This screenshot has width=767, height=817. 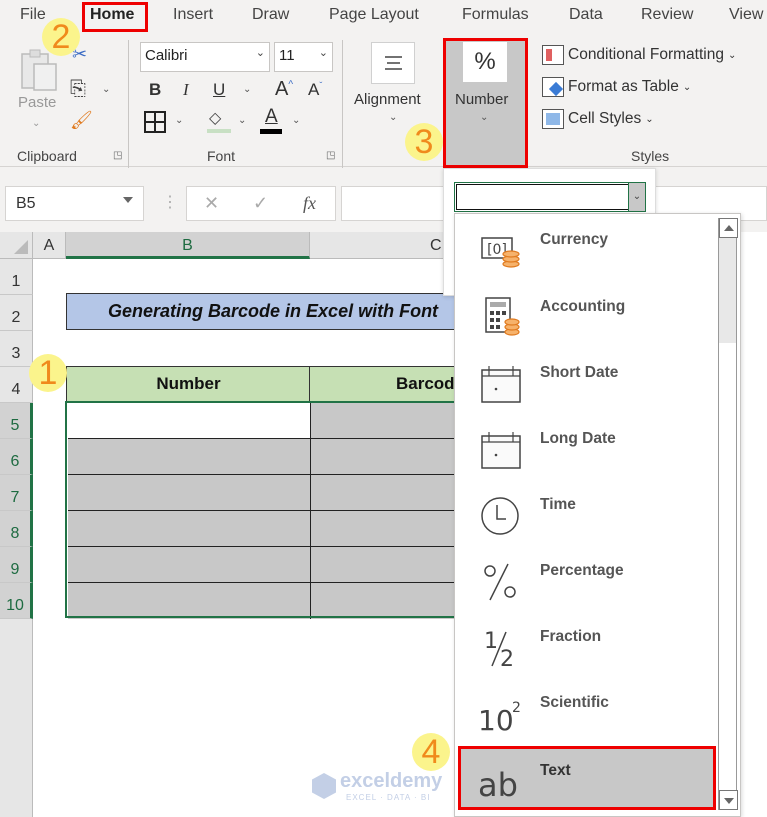 What do you see at coordinates (391, 529) in the screenshot?
I see `cell-c8` at bounding box center [391, 529].